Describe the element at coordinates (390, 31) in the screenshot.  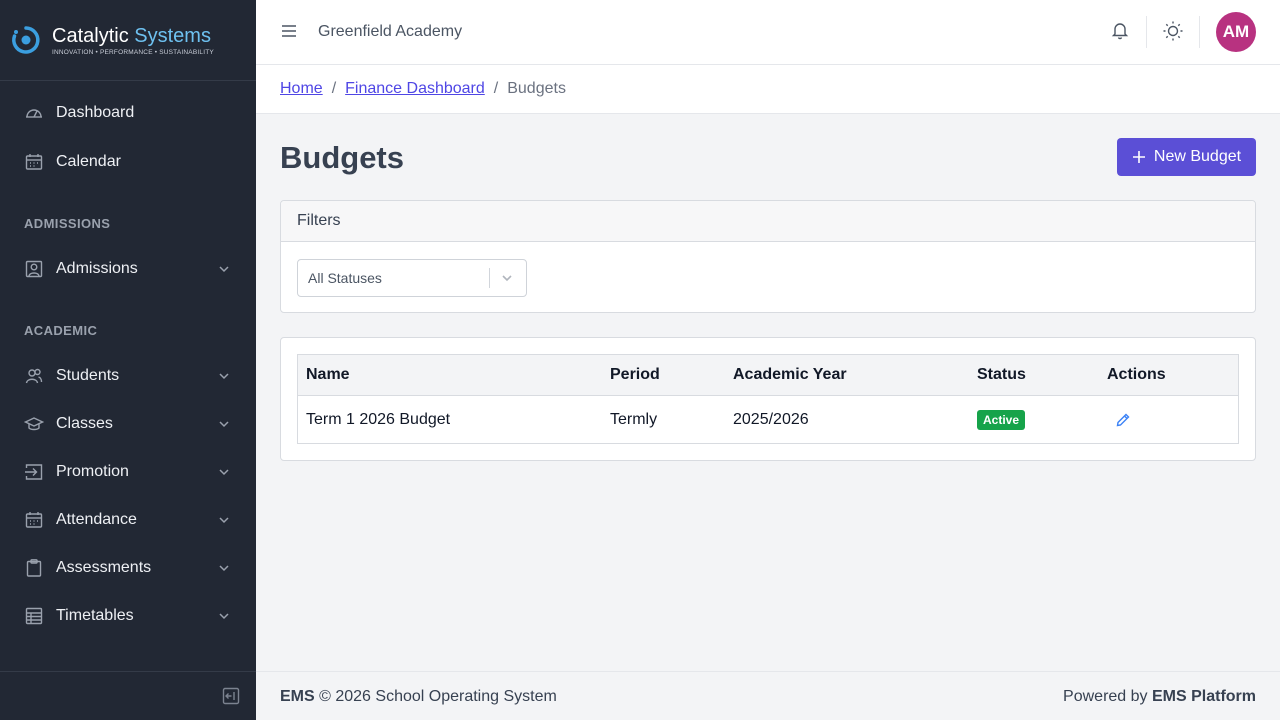
I see `school-name: Greenfield Academy` at that location.